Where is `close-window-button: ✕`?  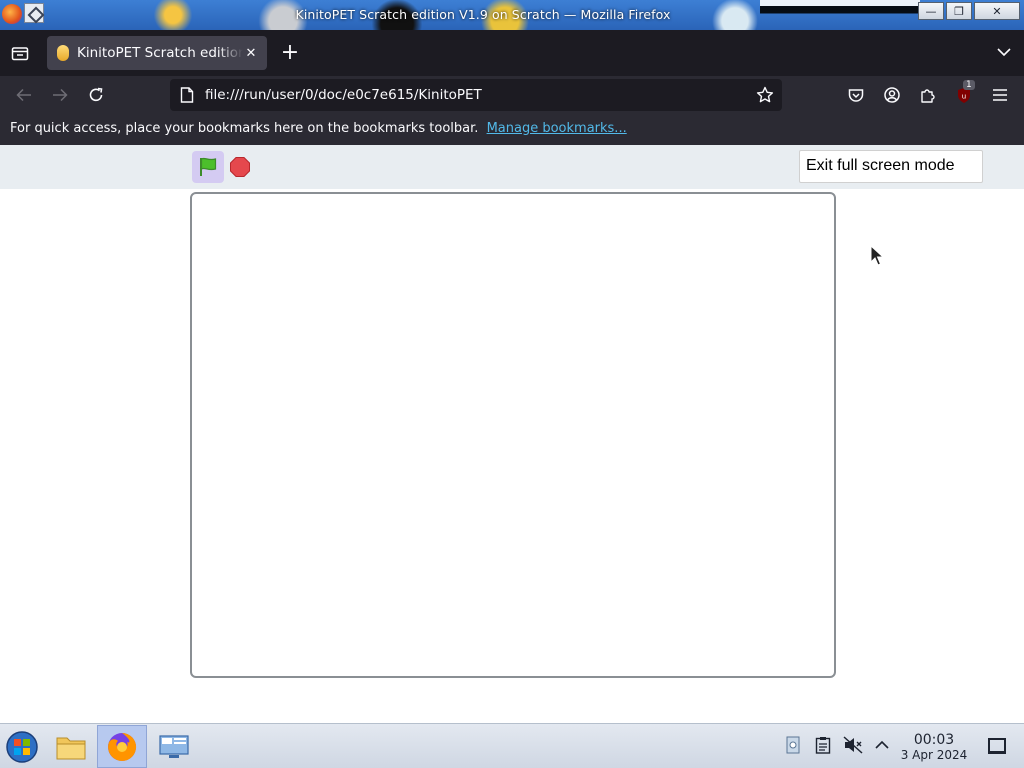
close-window-button: ✕ is located at coordinates (997, 11).